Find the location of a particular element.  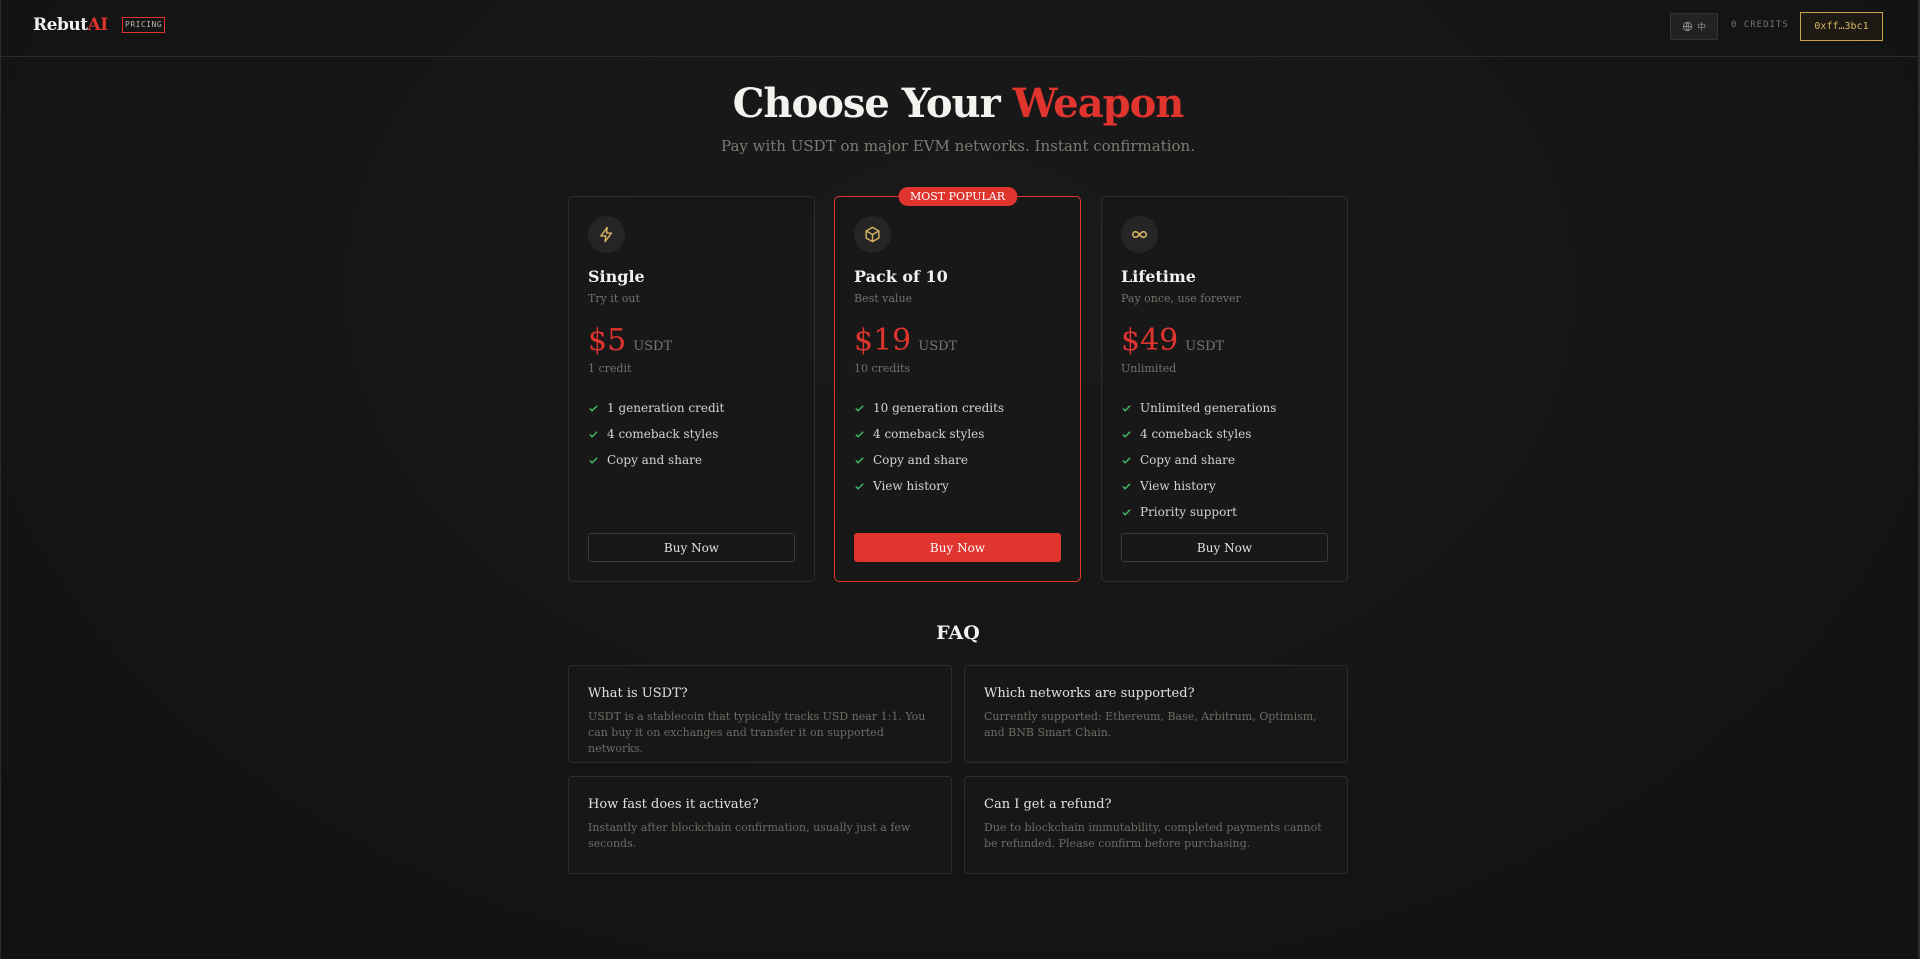

title-accent: Weapon is located at coordinates (1098, 103).